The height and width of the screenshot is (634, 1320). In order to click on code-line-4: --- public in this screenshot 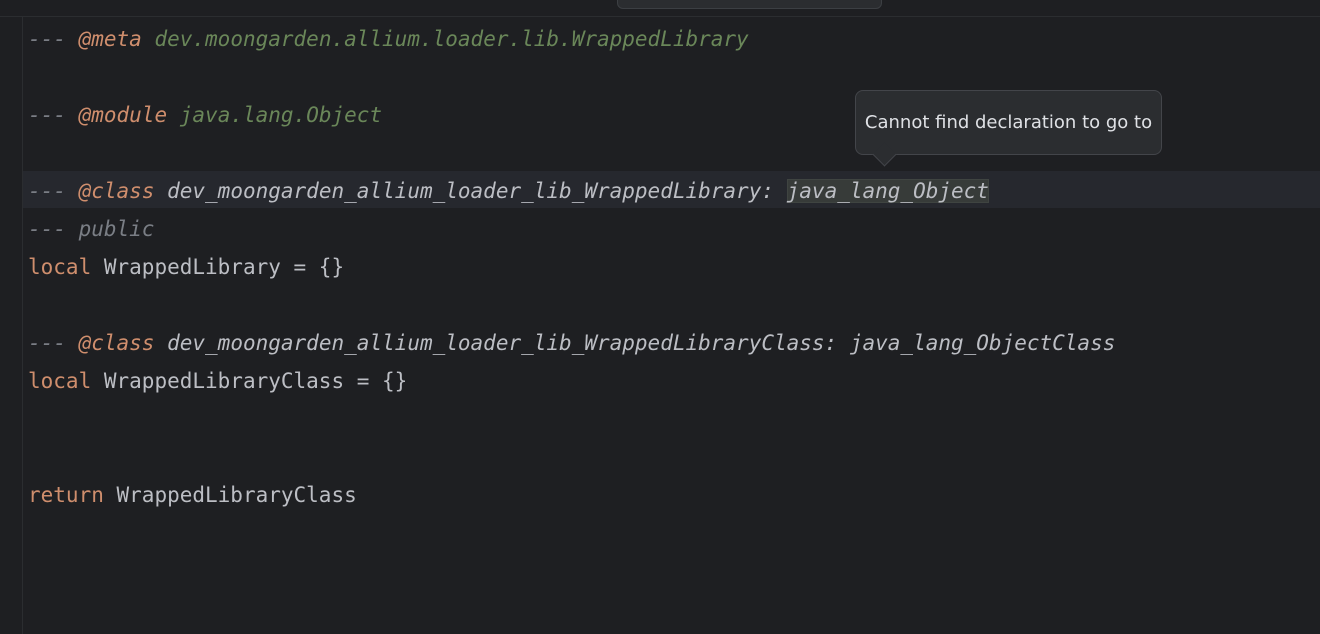, I will do `click(91, 229)`.